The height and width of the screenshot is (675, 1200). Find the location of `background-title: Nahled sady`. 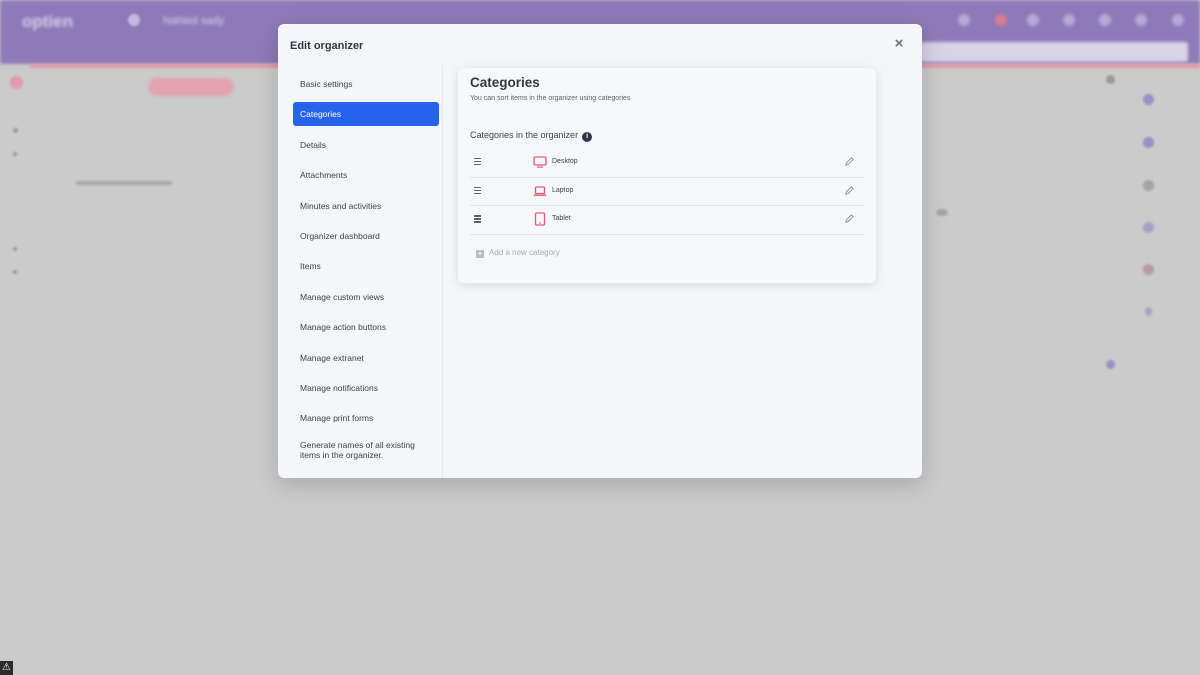

background-title: Nahled sady is located at coordinates (194, 21).